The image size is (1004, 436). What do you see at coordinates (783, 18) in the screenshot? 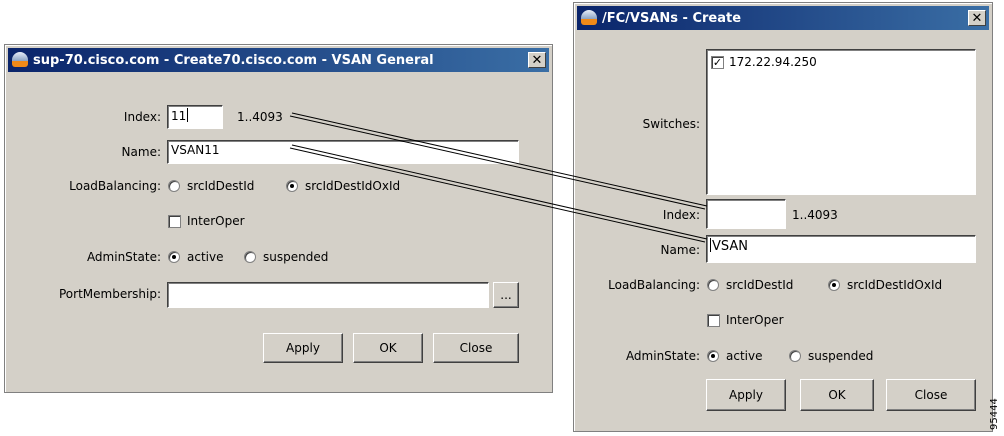
I see `title-bar: /FC/VSANs - Create ✕` at bounding box center [783, 18].